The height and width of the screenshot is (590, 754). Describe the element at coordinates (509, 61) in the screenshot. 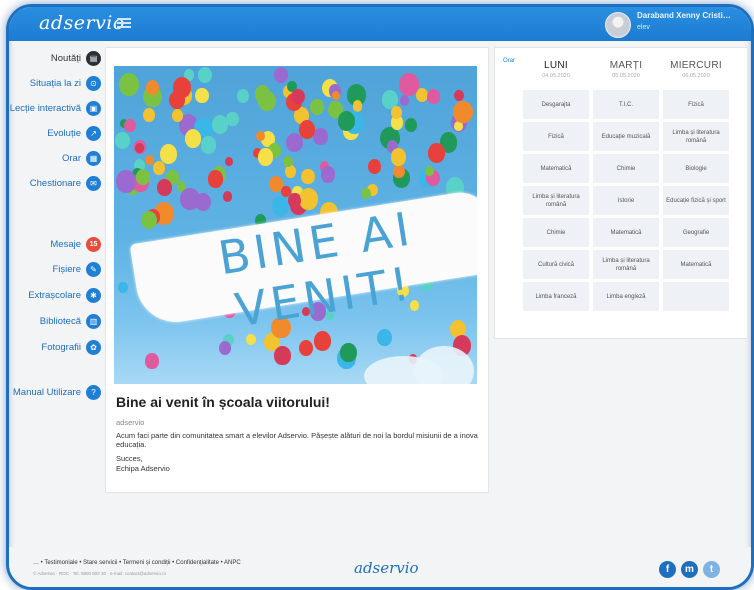

I see `schedule-label: Orar` at that location.